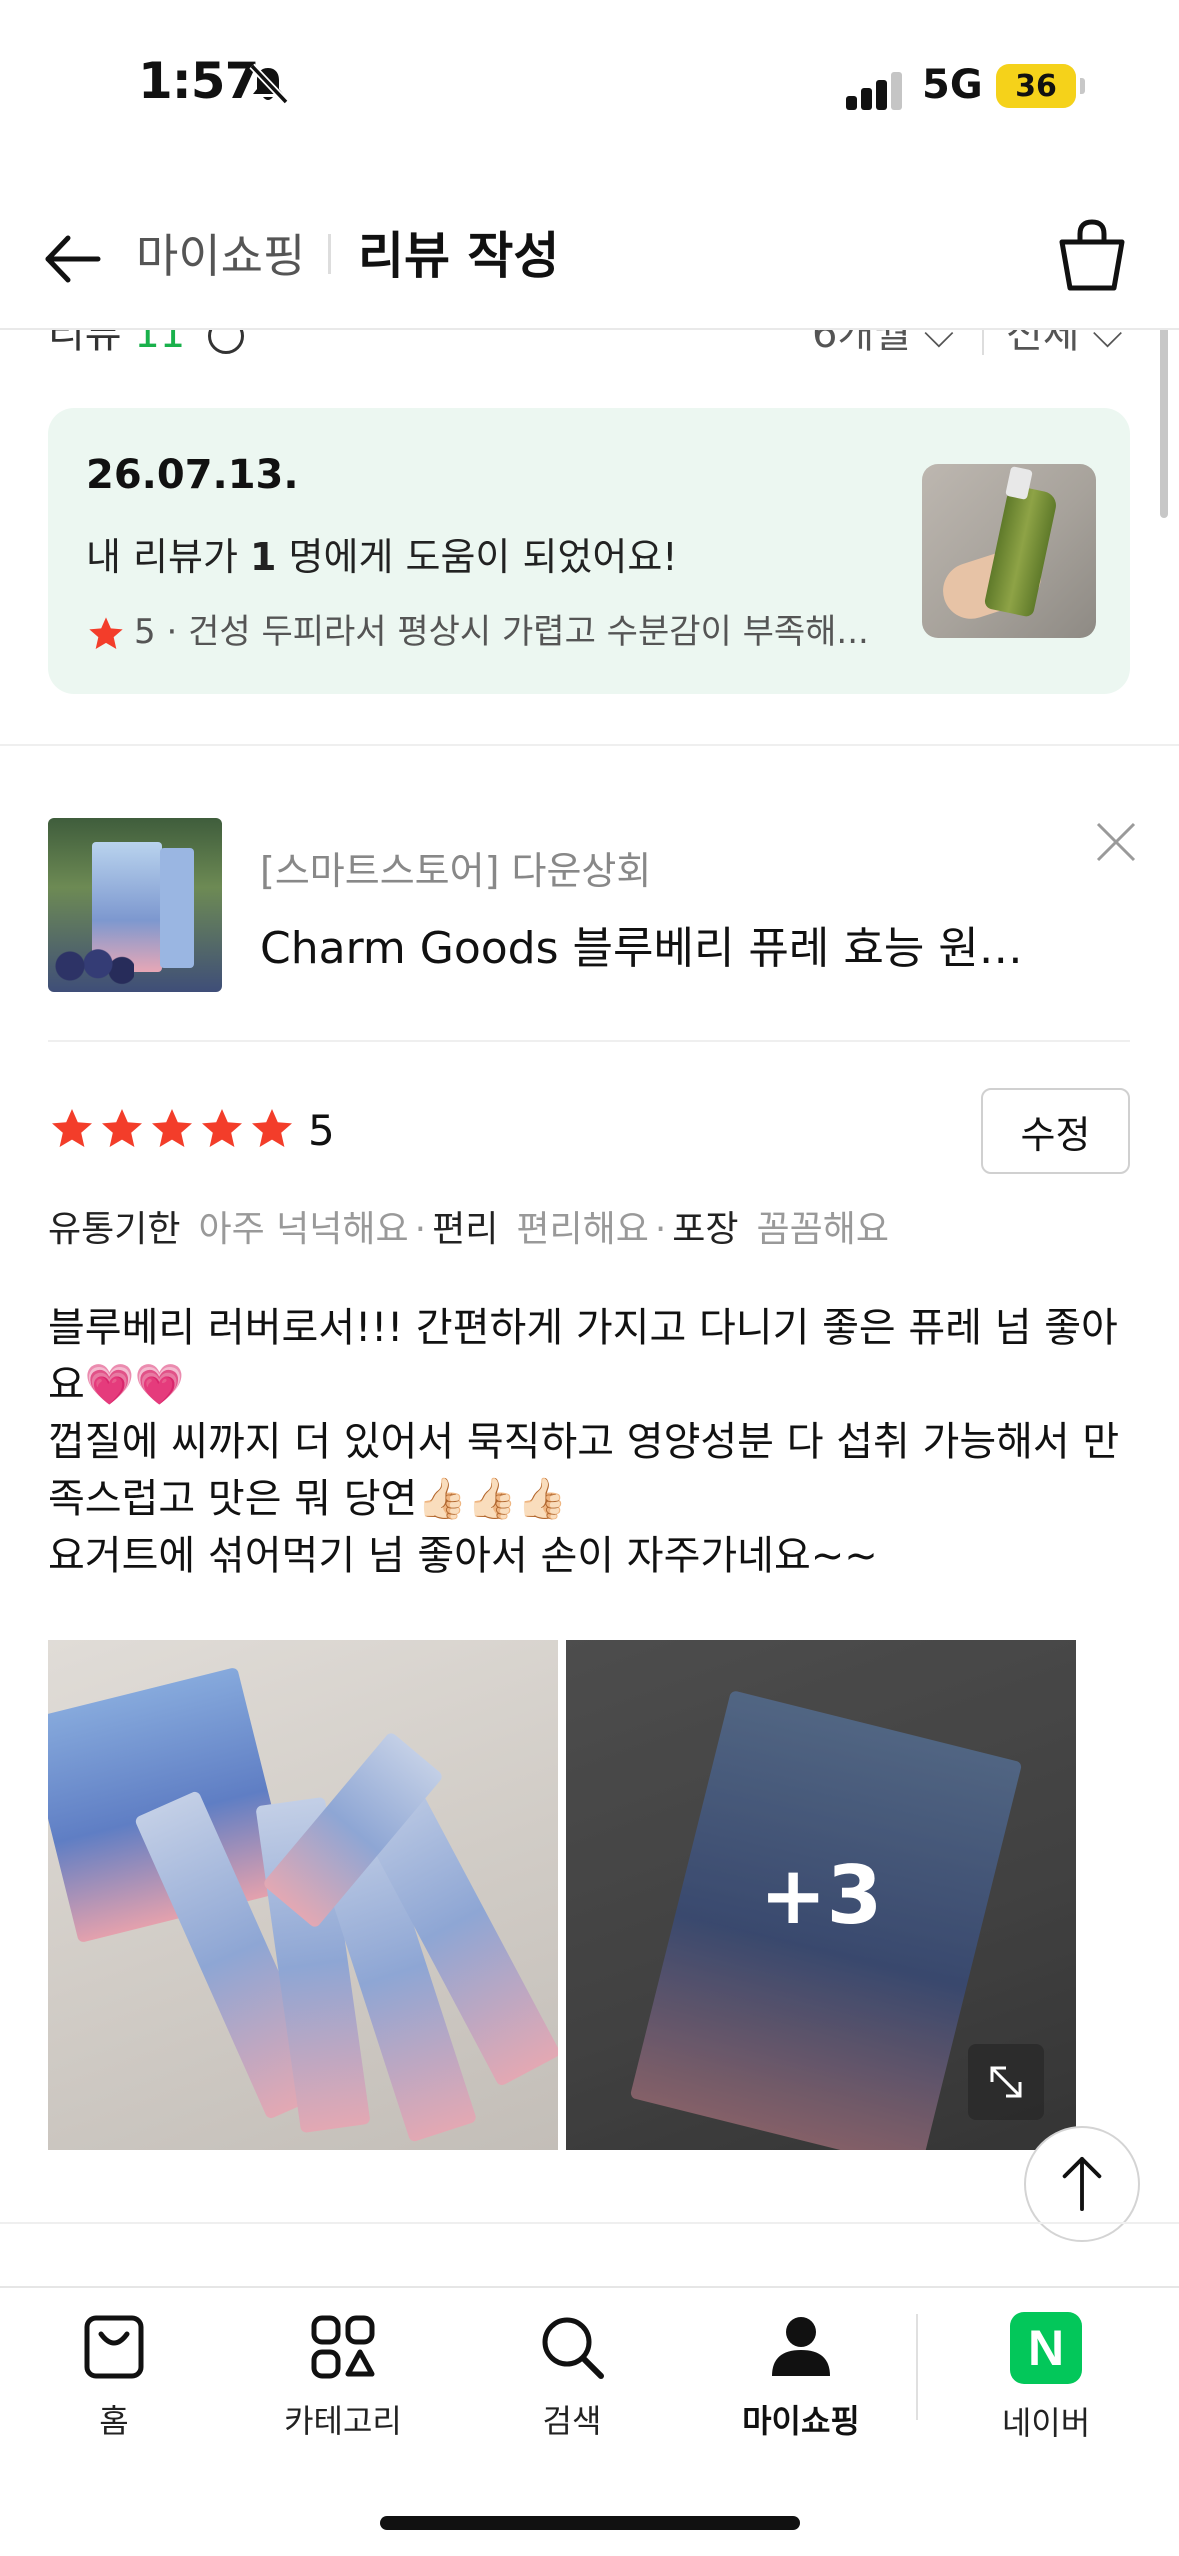  Describe the element at coordinates (573, 2348) in the screenshot. I see `search-icon` at that location.